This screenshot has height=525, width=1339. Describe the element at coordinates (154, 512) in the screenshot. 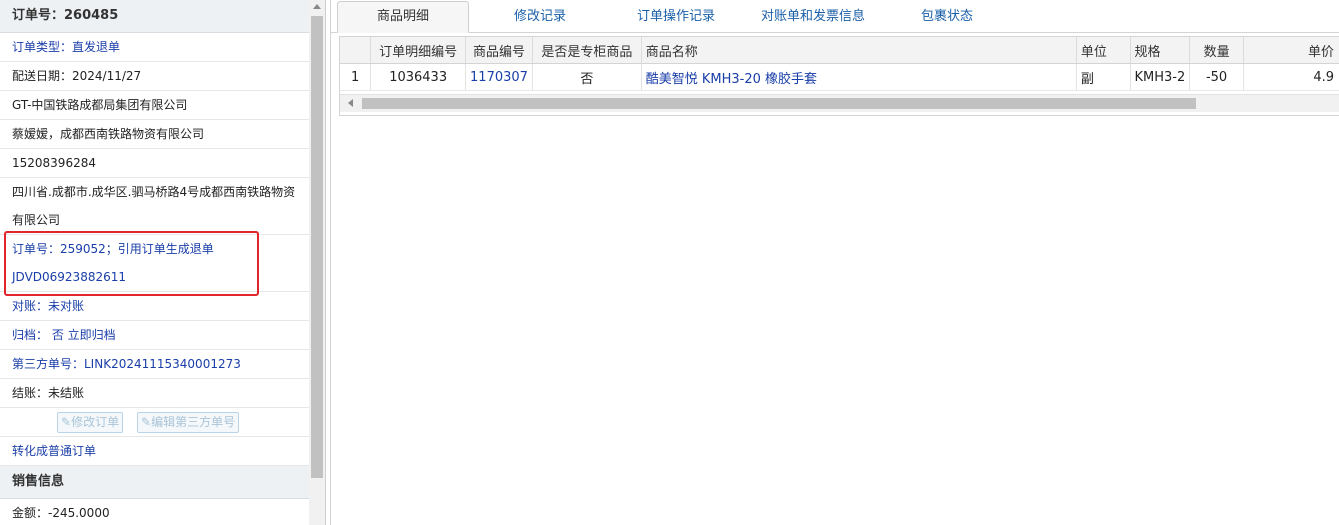

I see `sales-amount: 金额：-245.0000` at that location.